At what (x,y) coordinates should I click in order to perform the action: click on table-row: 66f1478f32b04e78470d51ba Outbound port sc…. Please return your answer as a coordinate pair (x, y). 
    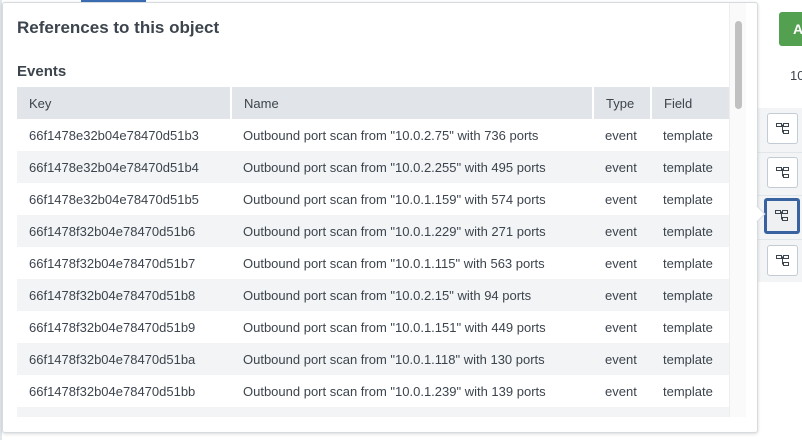
    Looking at the image, I should click on (373, 359).